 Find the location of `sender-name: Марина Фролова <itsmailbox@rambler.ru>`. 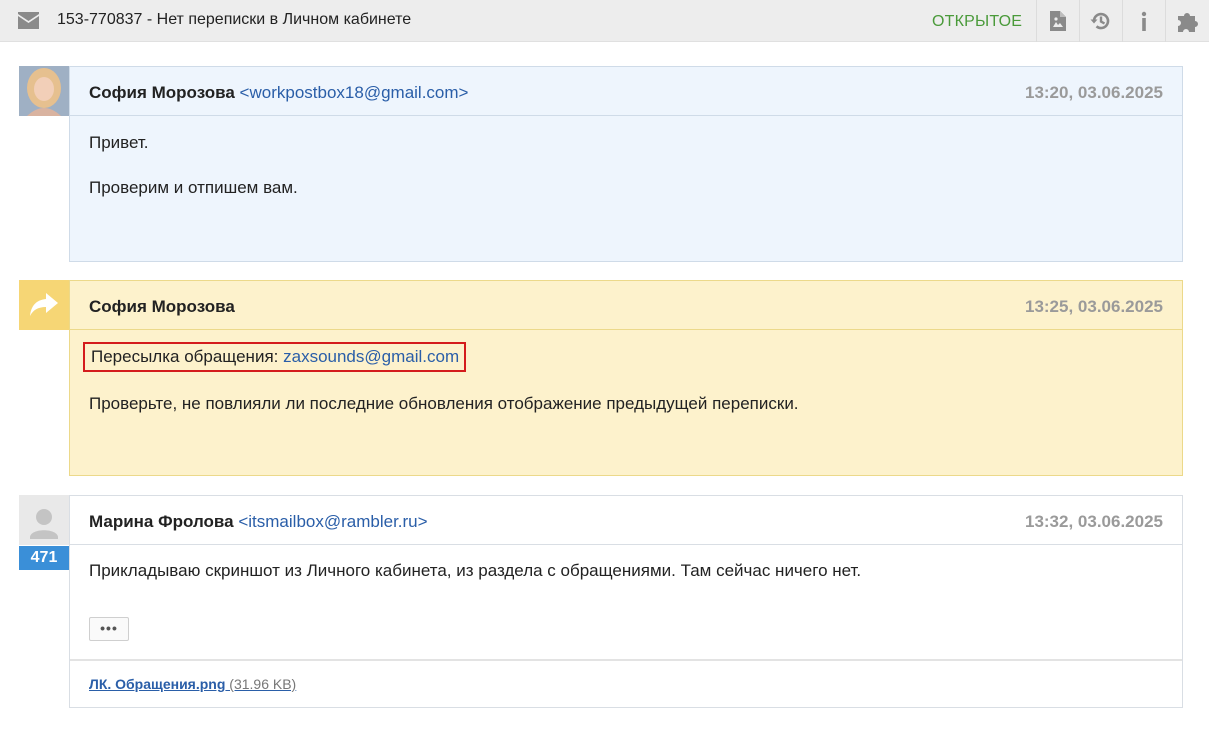

sender-name: Марина Фролова <itsmailbox@rambler.ru> is located at coordinates (258, 521).